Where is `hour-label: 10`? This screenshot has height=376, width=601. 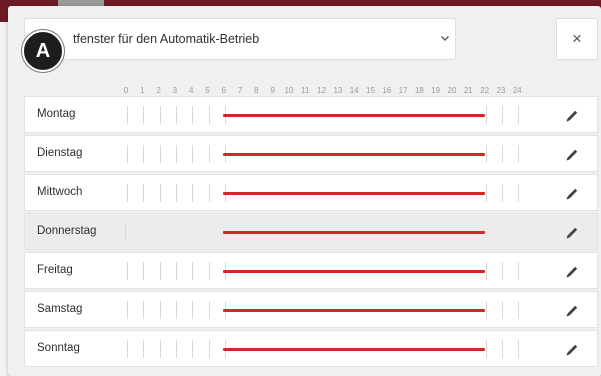
hour-label: 10 is located at coordinates (289, 90).